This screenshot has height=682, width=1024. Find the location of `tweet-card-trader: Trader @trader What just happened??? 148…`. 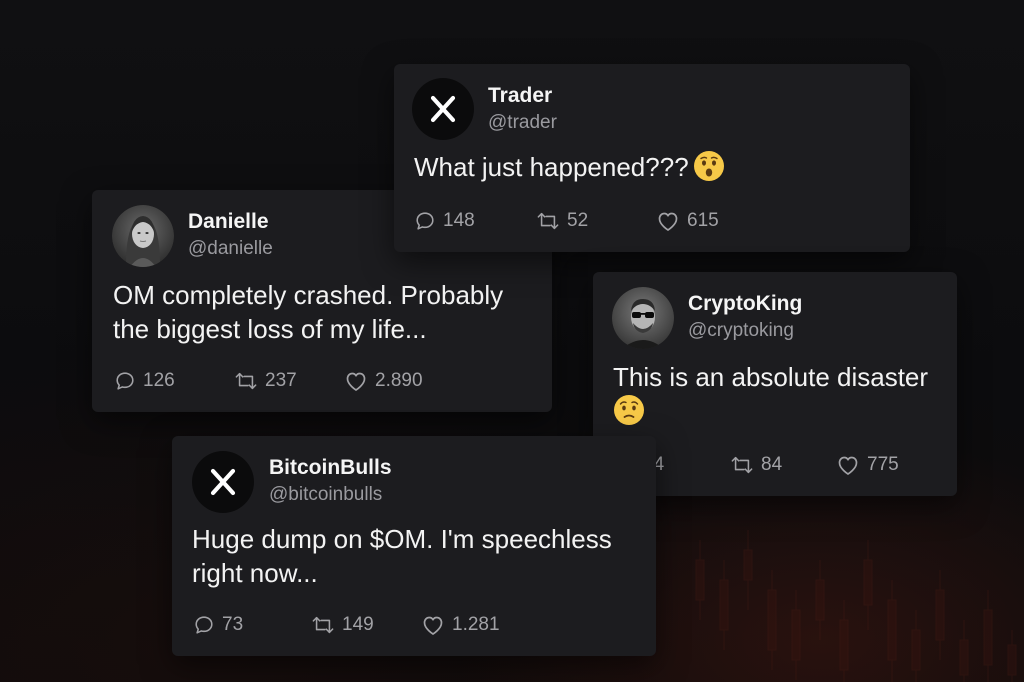

tweet-card-trader: Trader @trader What just happened??? 148… is located at coordinates (652, 158).